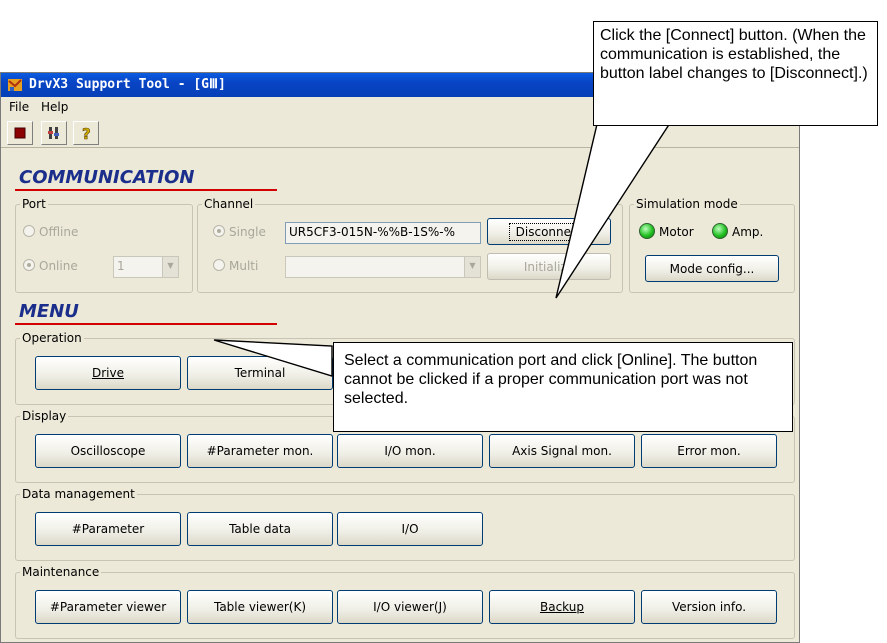 The width and height of the screenshot is (887, 643). Describe the element at coordinates (614, 209) in the screenshot. I see `connect-callout-pointer` at that location.